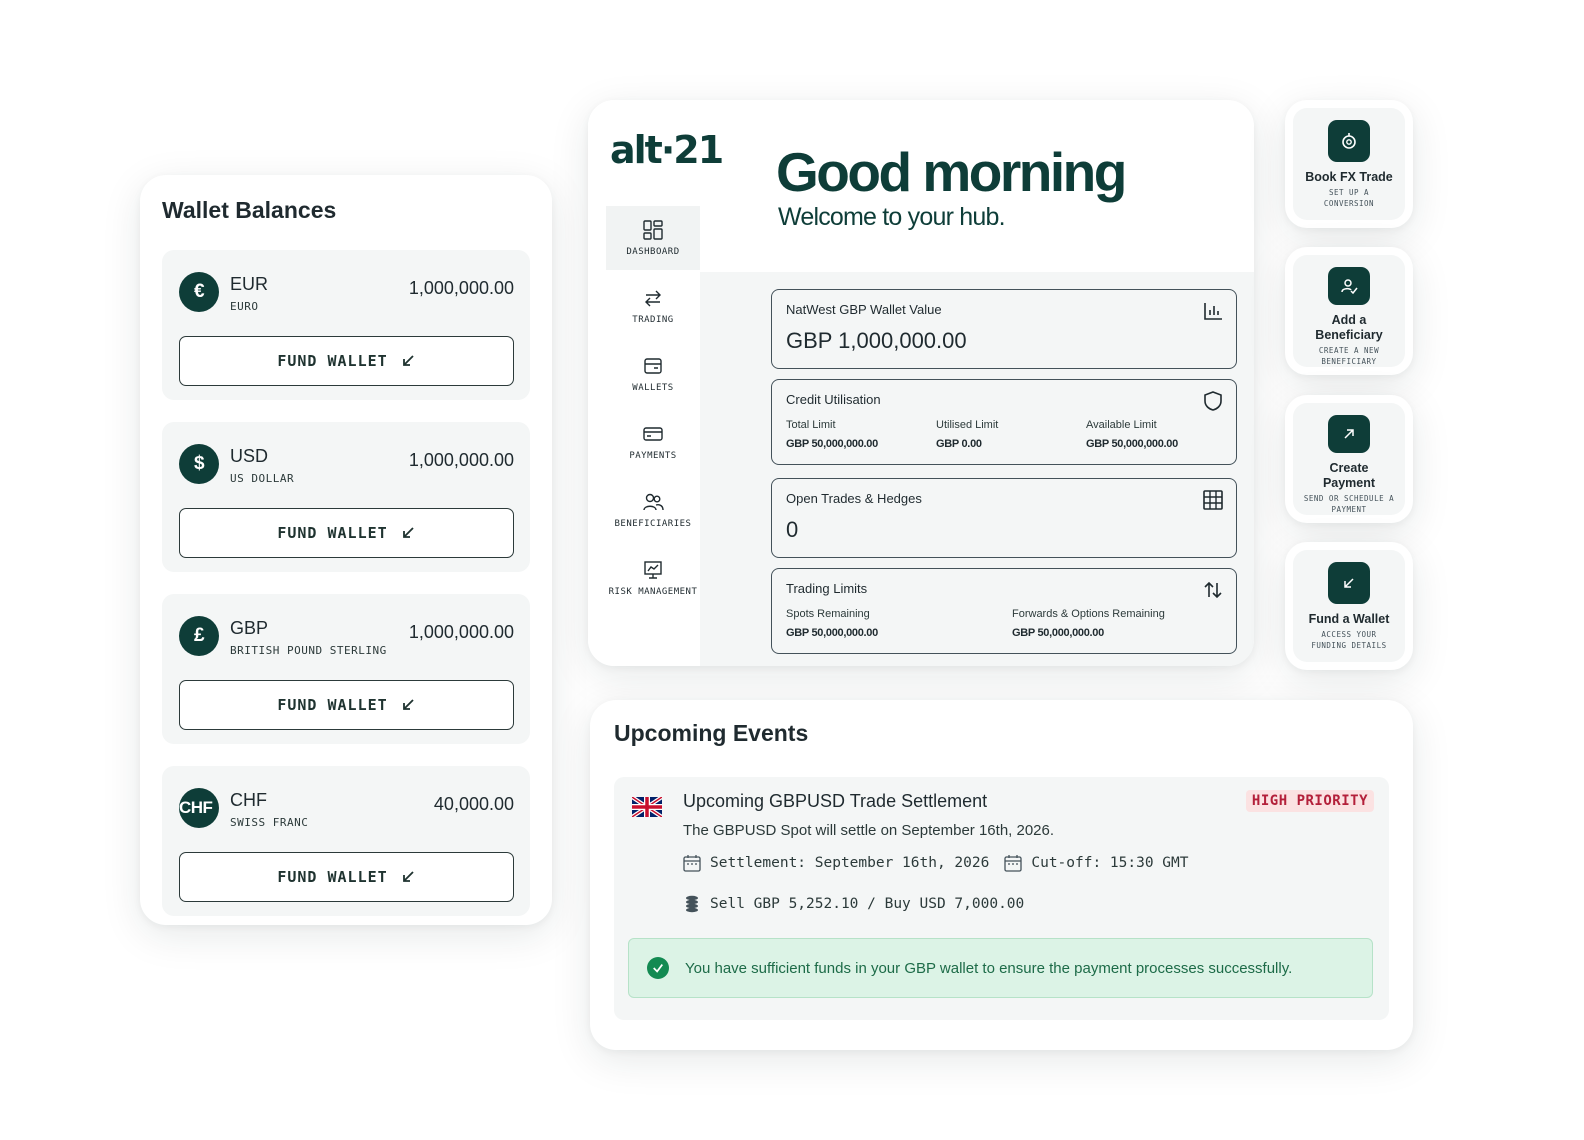  I want to click on open-trades-value: 0, so click(792, 529).